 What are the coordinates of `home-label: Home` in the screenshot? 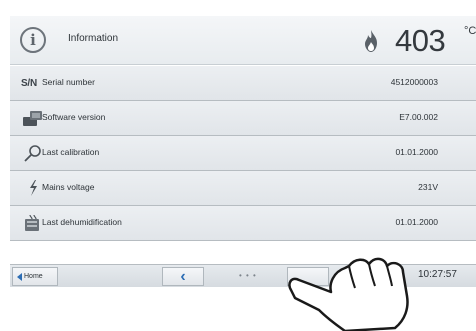 It's located at (33, 276).